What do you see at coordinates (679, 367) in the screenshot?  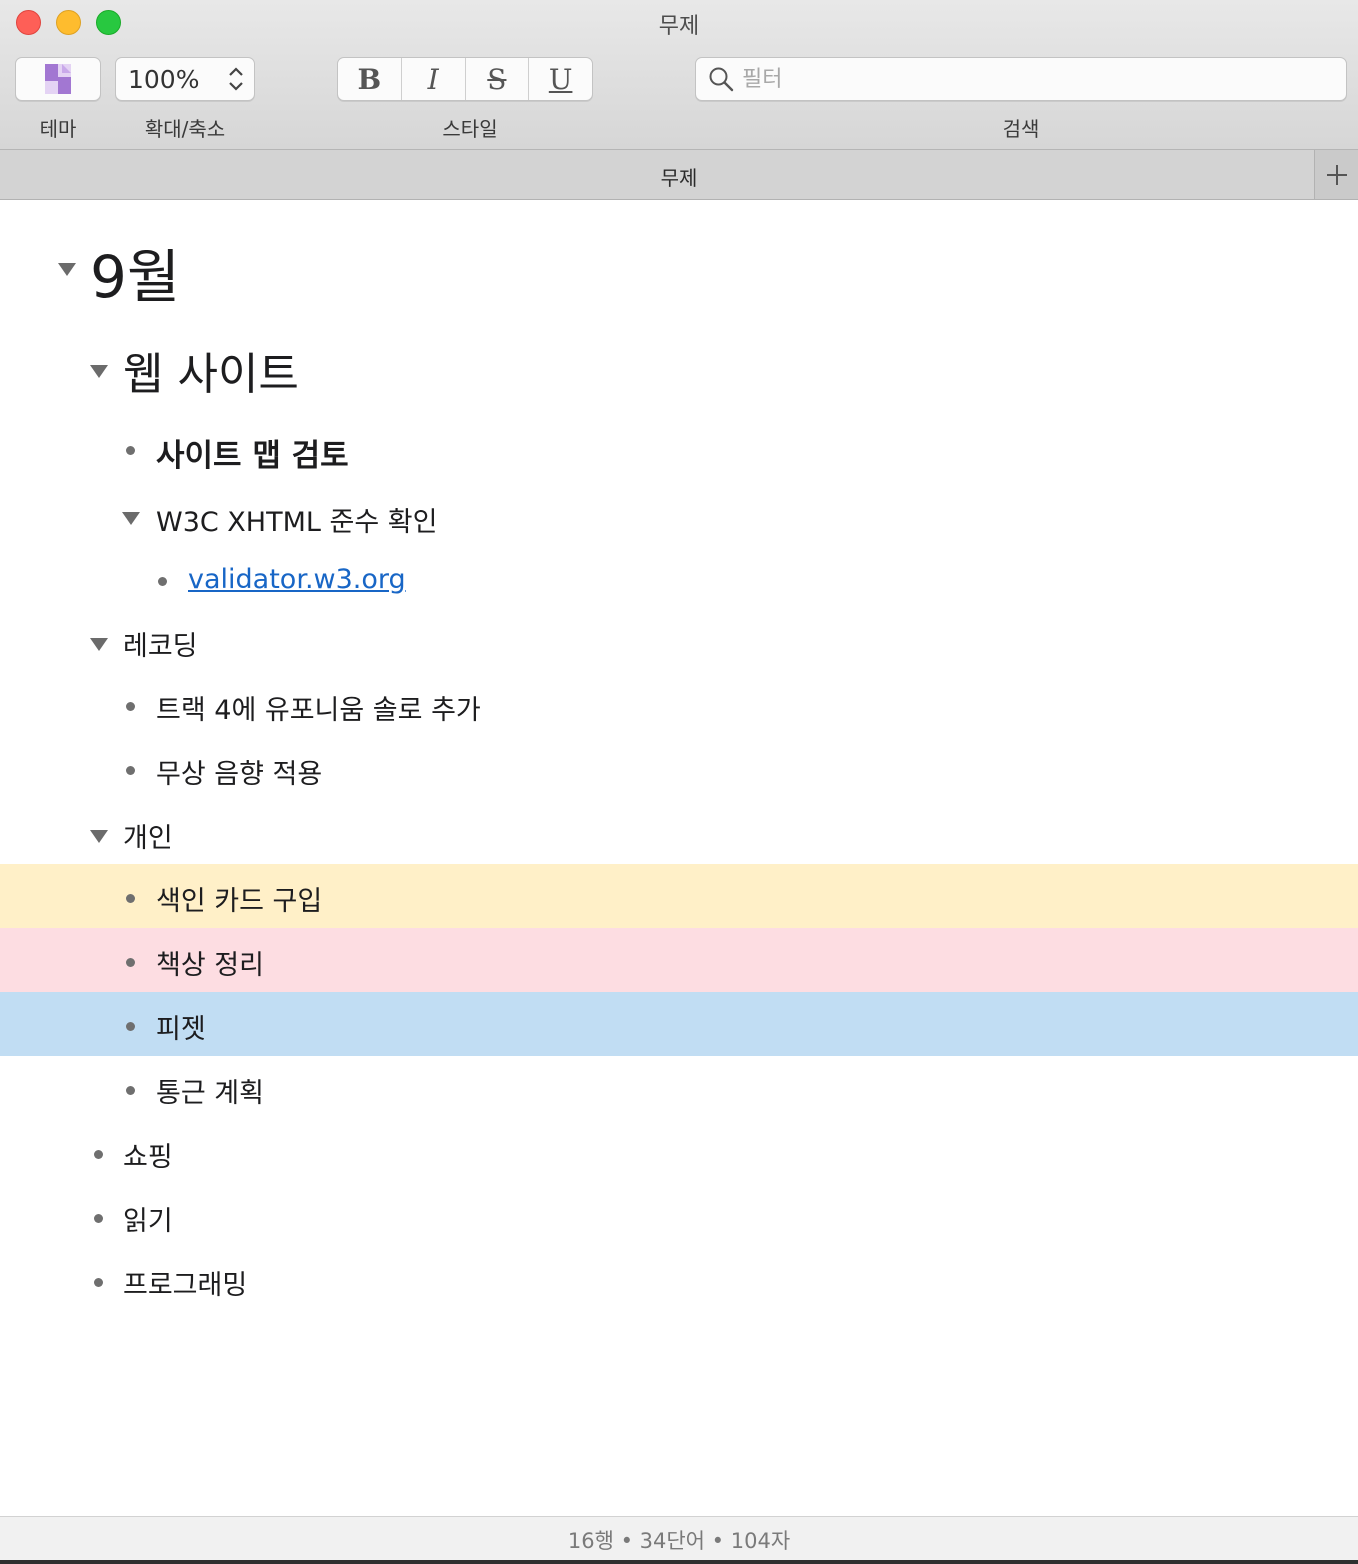 I see `outline-row: 웹 사이트` at bounding box center [679, 367].